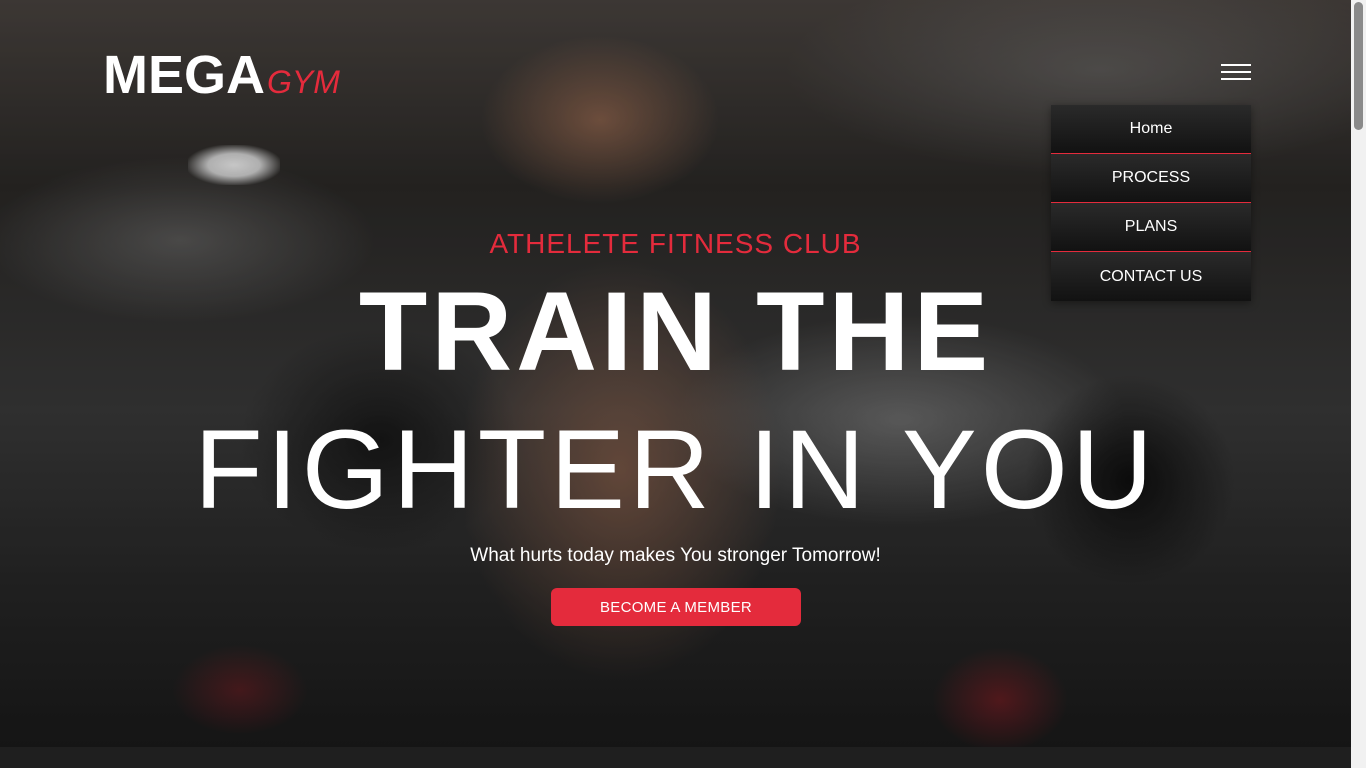 This screenshot has height=768, width=1366. Describe the element at coordinates (234, 165) in the screenshot. I see `ceiling-lamp` at that location.